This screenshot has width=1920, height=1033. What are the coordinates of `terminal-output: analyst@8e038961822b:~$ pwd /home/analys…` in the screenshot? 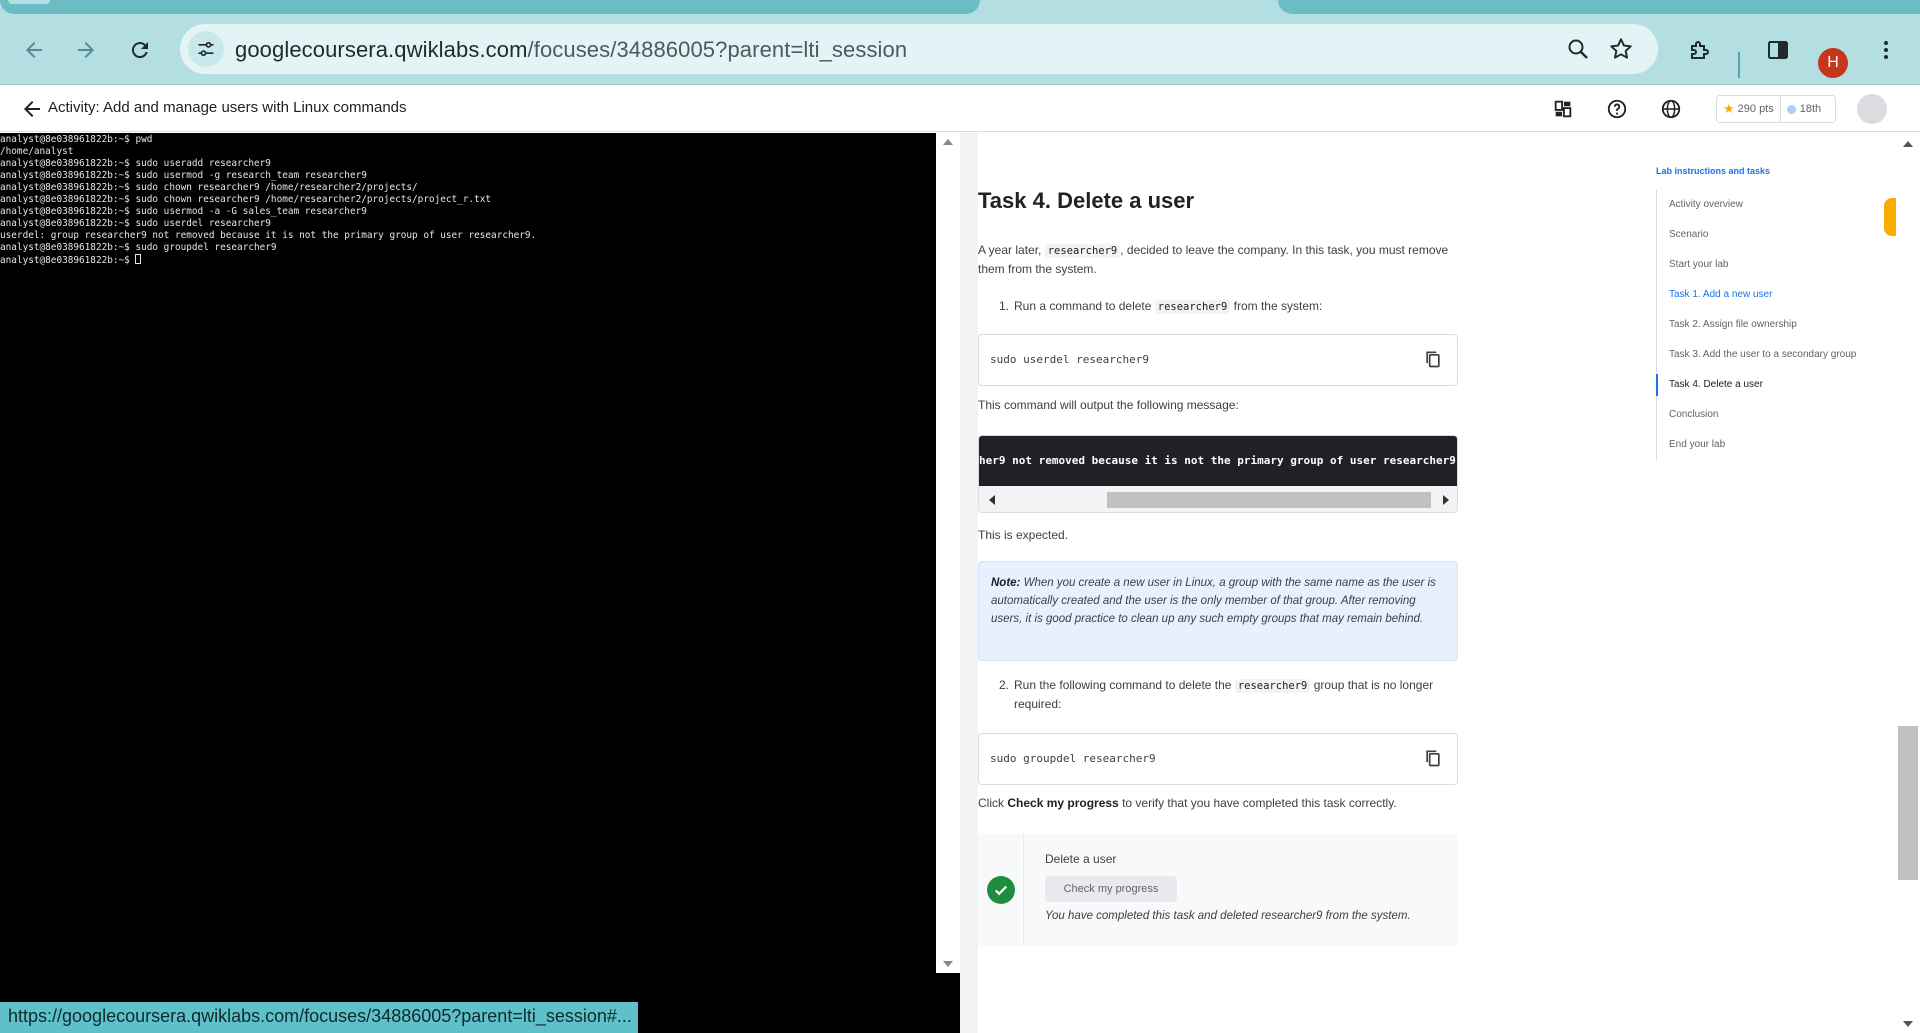 It's located at (468, 200).